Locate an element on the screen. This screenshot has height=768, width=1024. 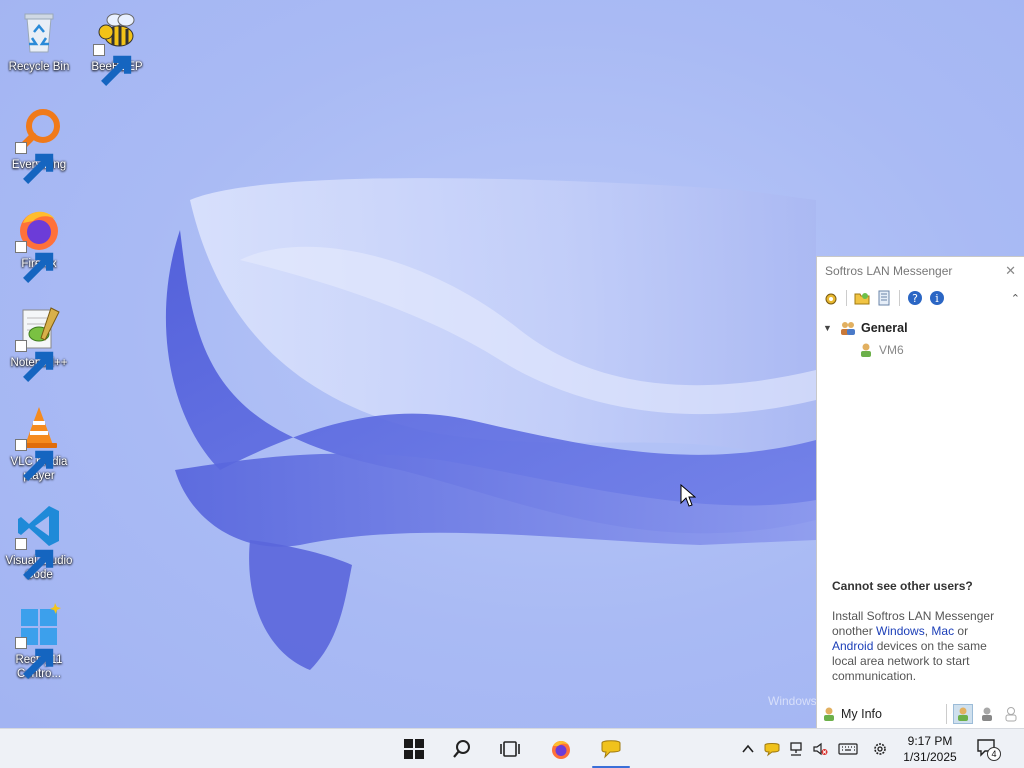
help-text-part: or is located at coordinates (961, 631).